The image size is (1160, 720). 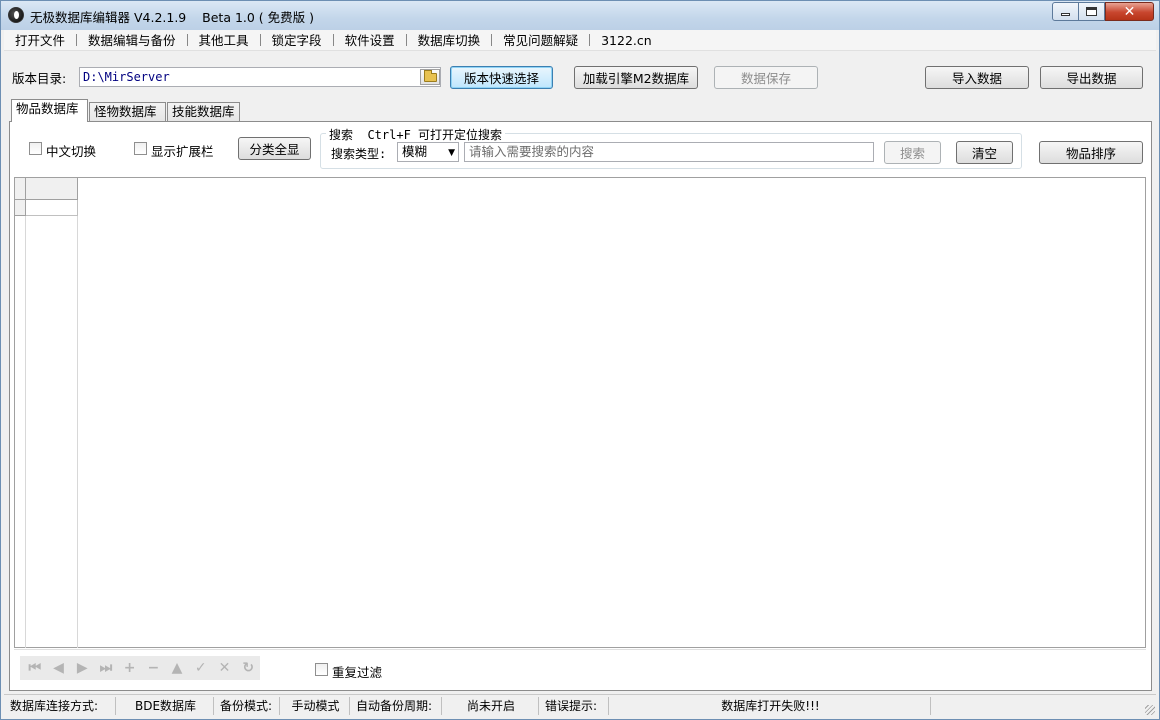 I want to click on first-record-icon: ⏮, so click(x=35, y=668).